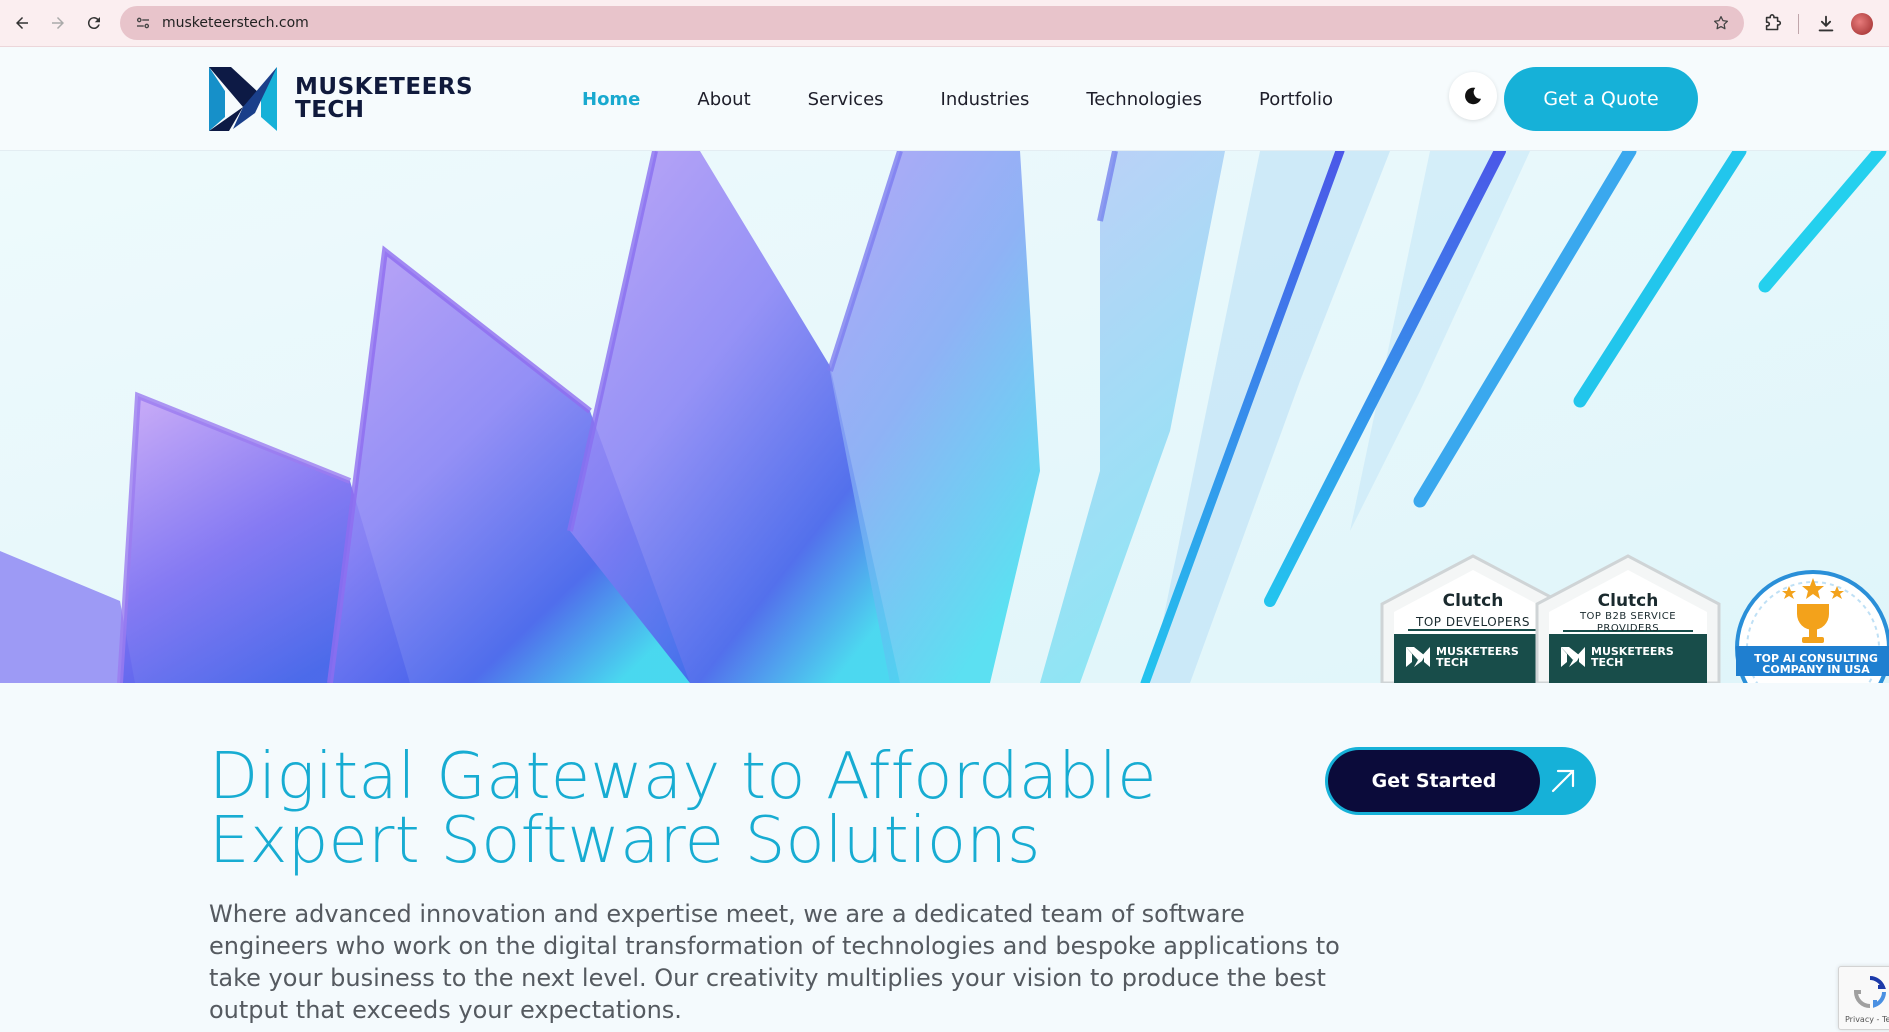 Image resolution: width=1889 pixels, height=1032 pixels. I want to click on address-bar: musketeerstech.com, so click(932, 23).